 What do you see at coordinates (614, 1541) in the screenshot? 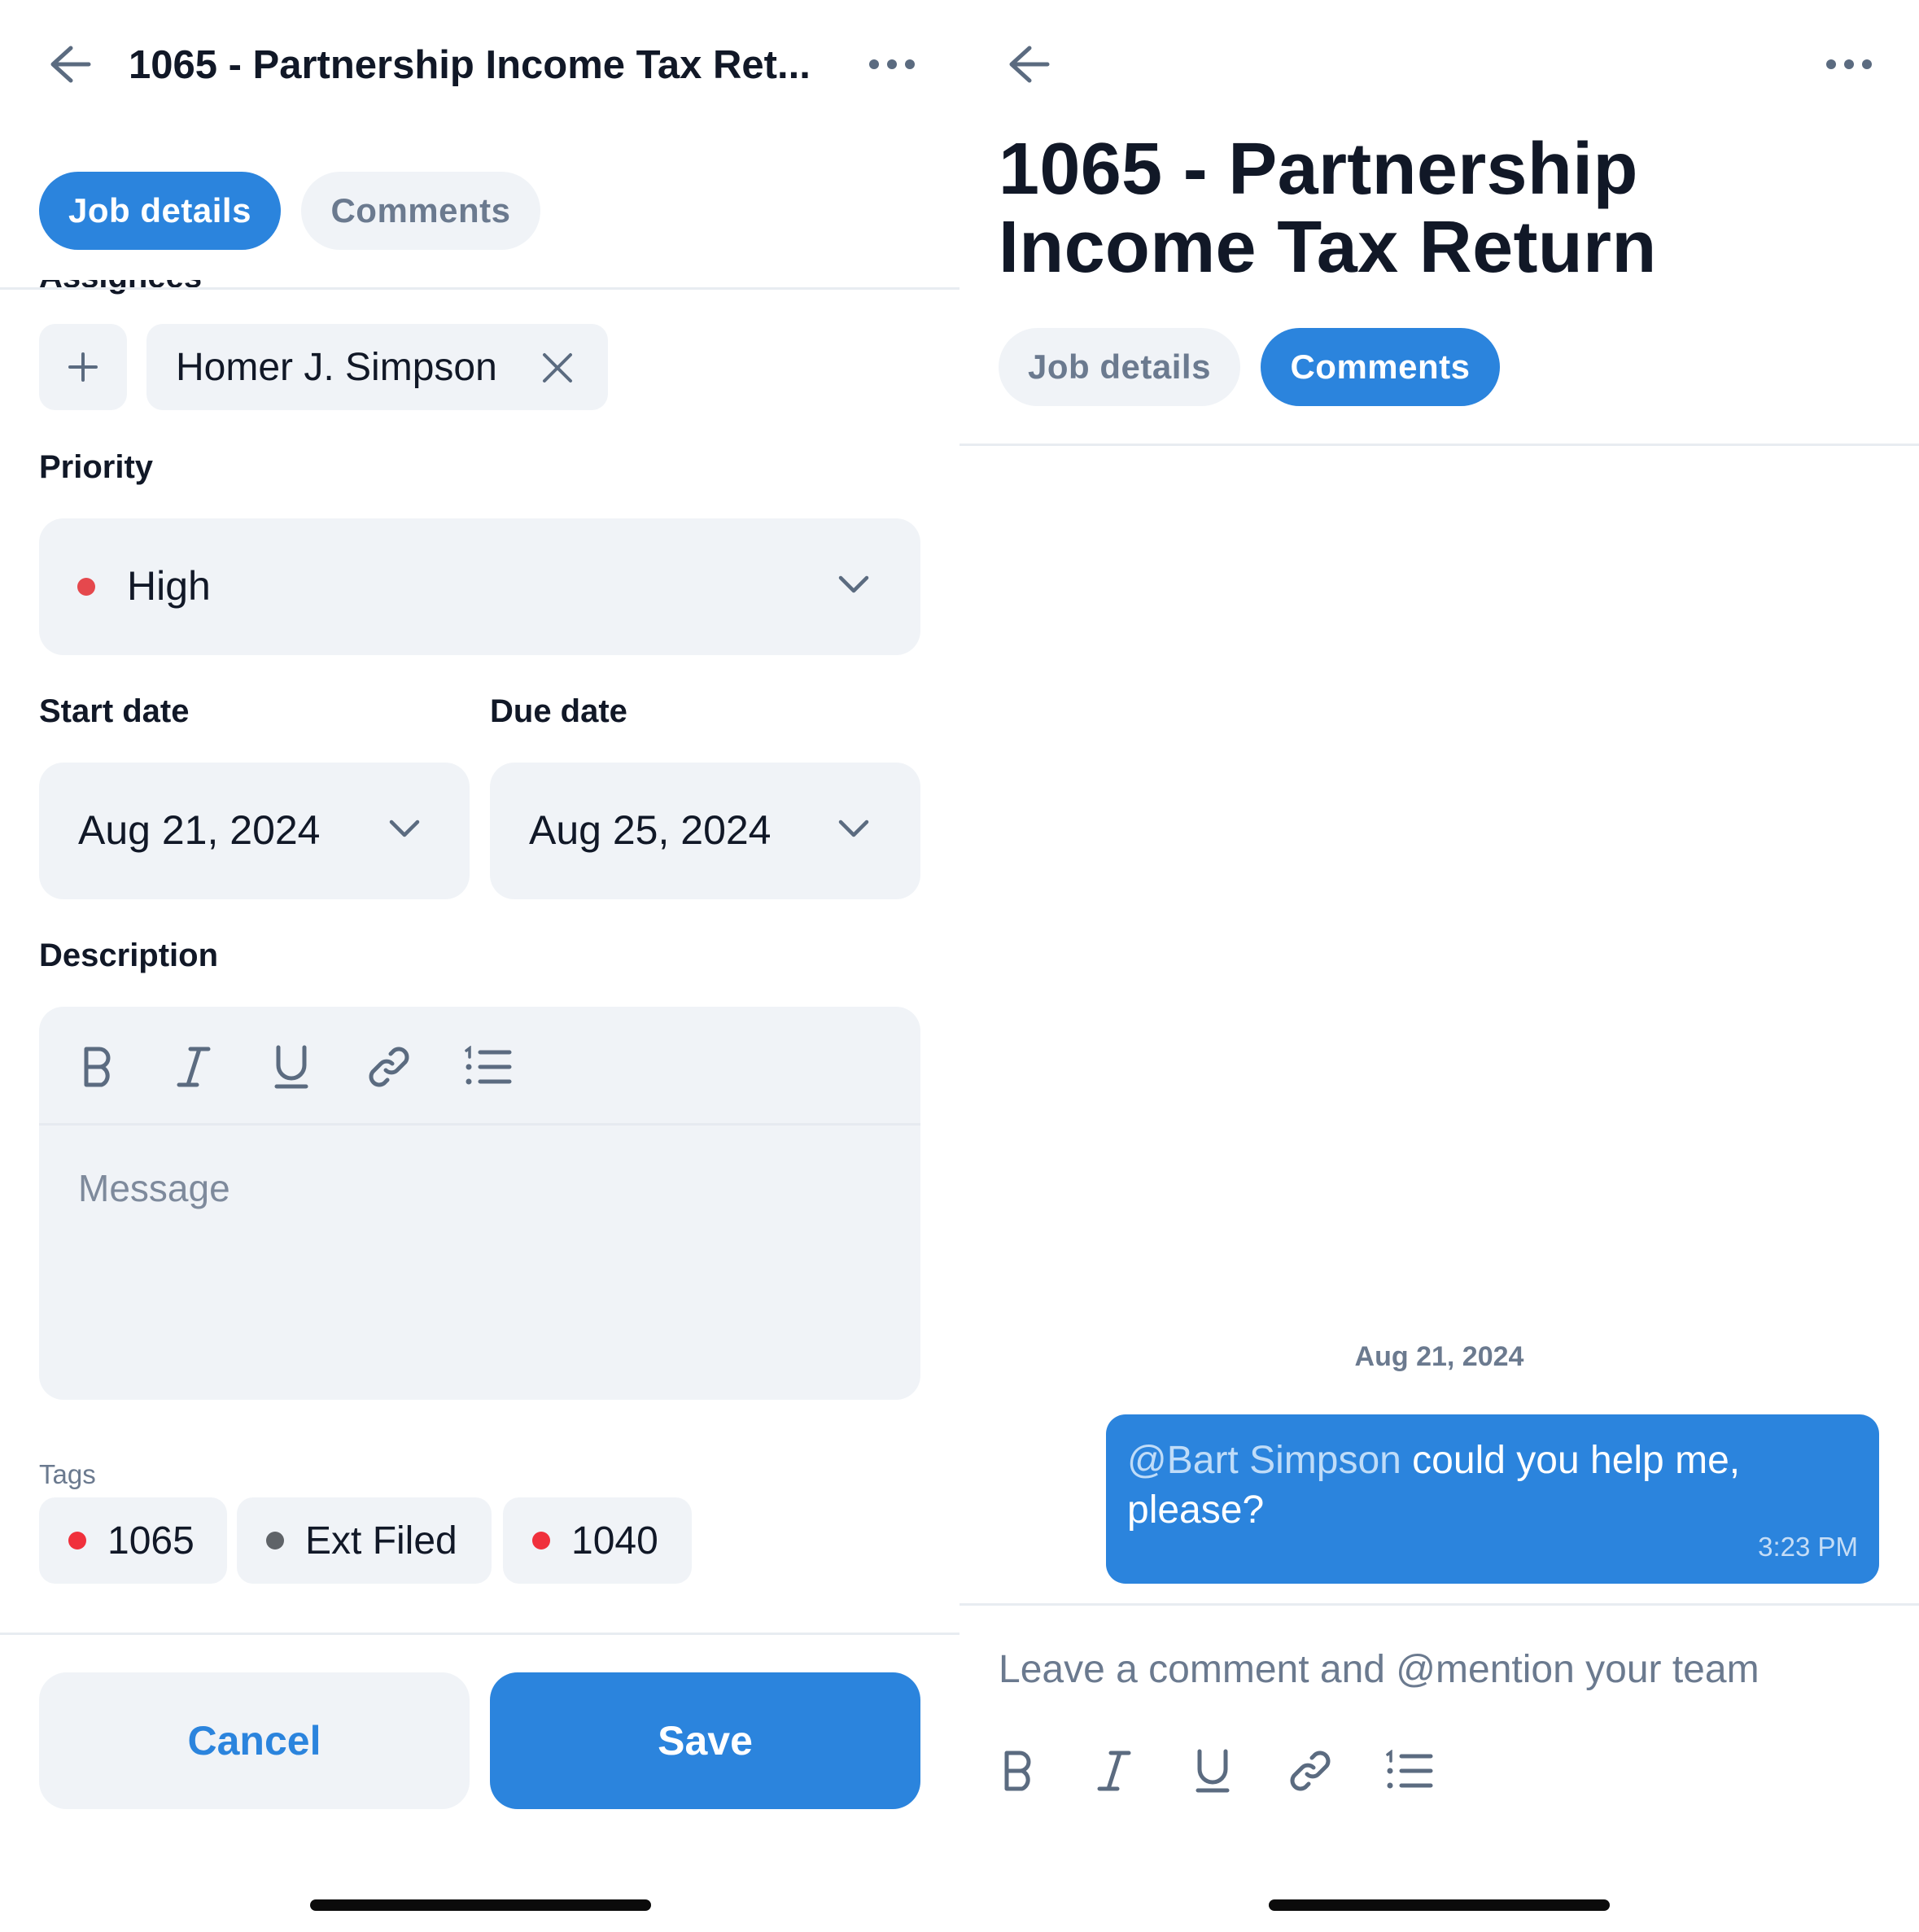
I see `tag-label: 1040` at bounding box center [614, 1541].